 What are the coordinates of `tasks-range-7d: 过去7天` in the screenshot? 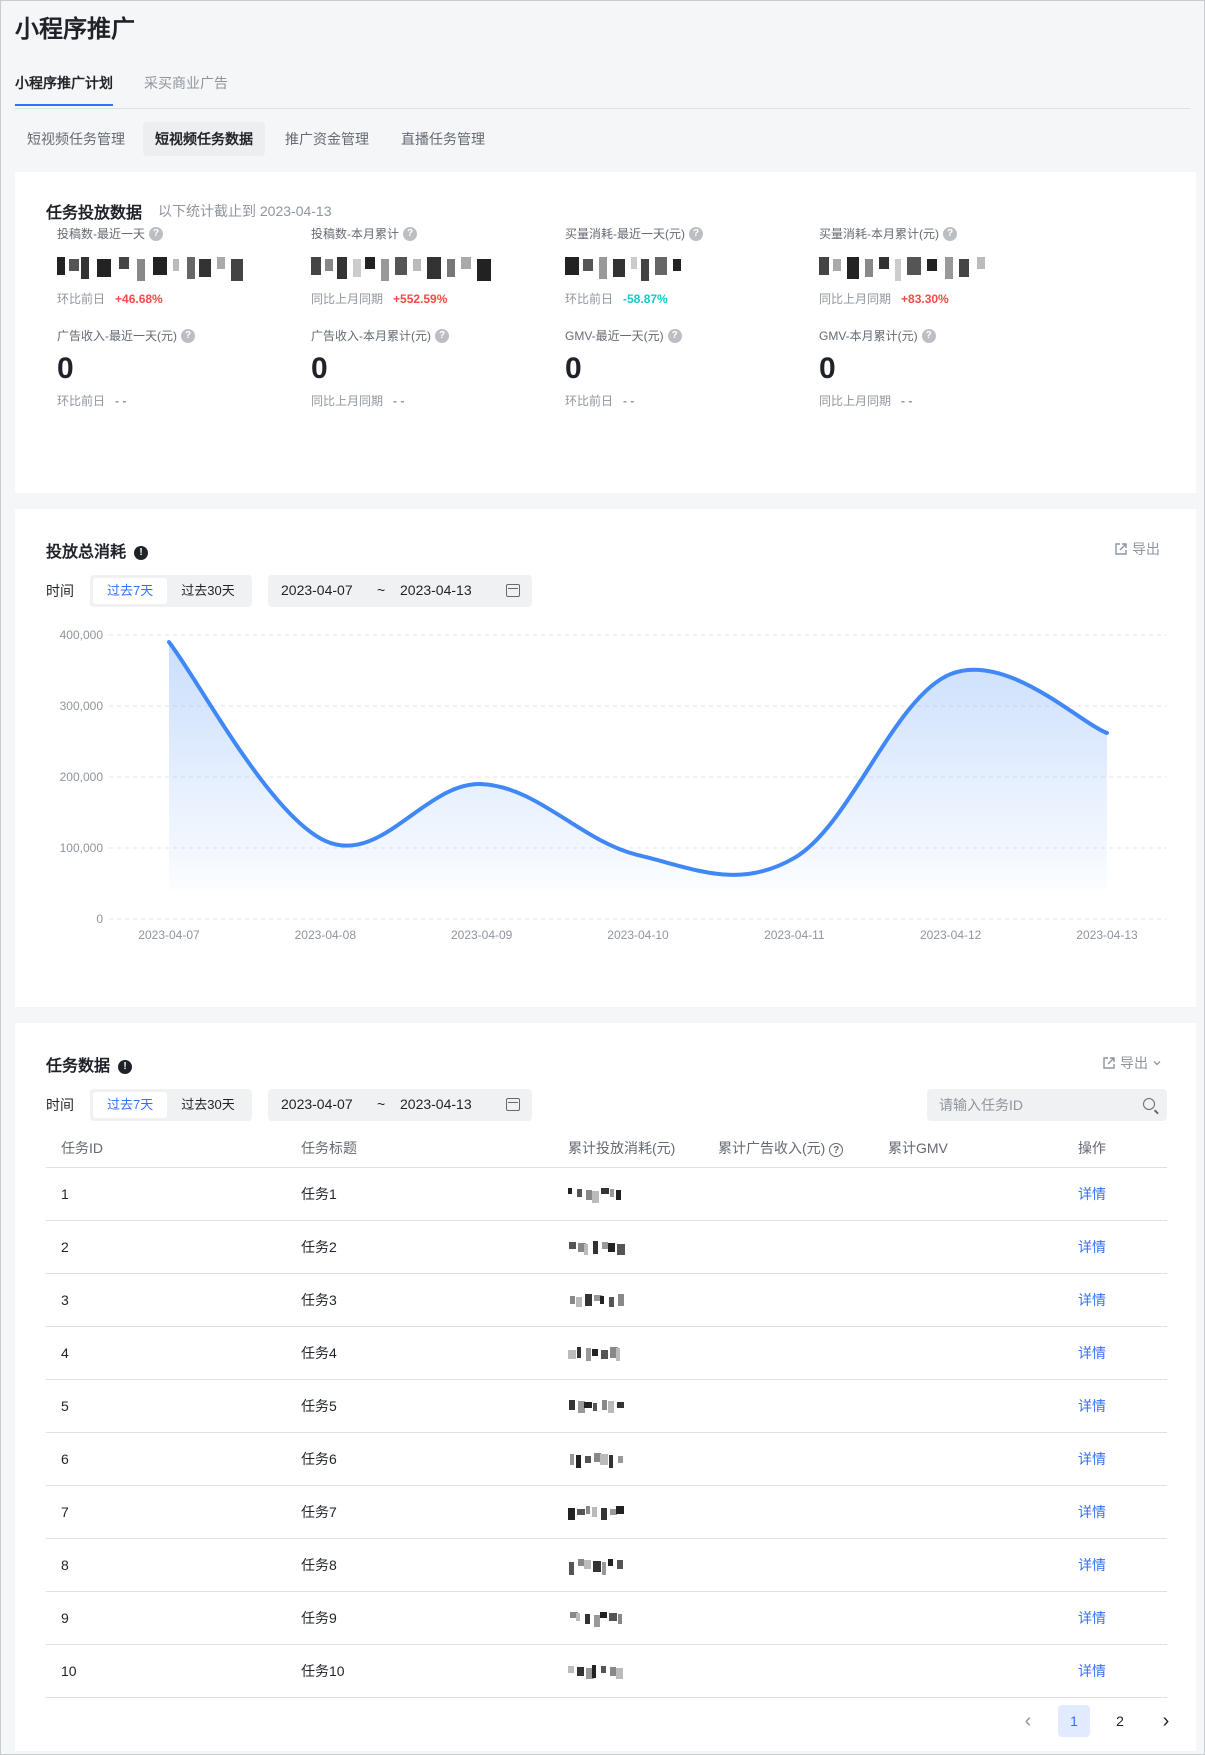 It's located at (130, 1105).